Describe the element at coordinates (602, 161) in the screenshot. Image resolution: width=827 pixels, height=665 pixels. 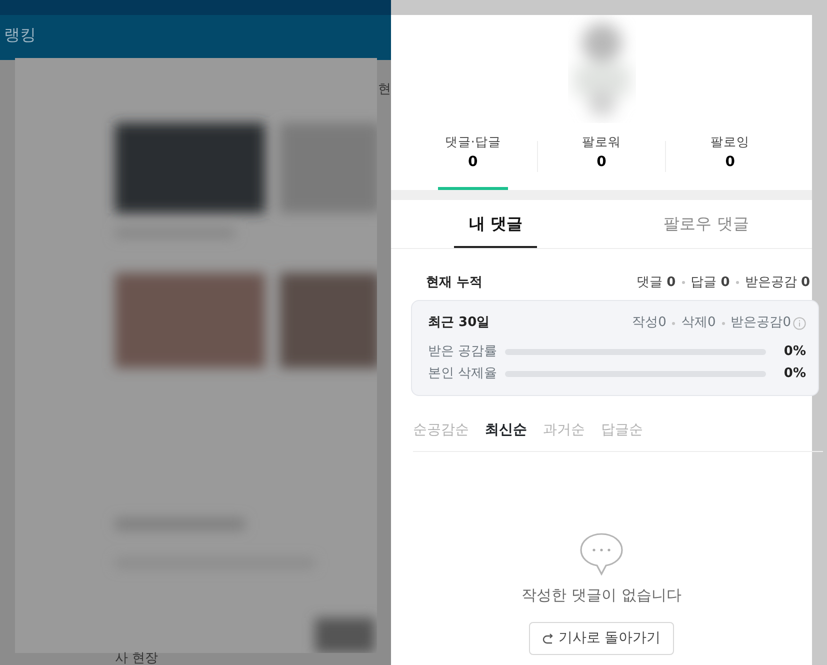
I see `stat-tab: 팔로워 0` at that location.